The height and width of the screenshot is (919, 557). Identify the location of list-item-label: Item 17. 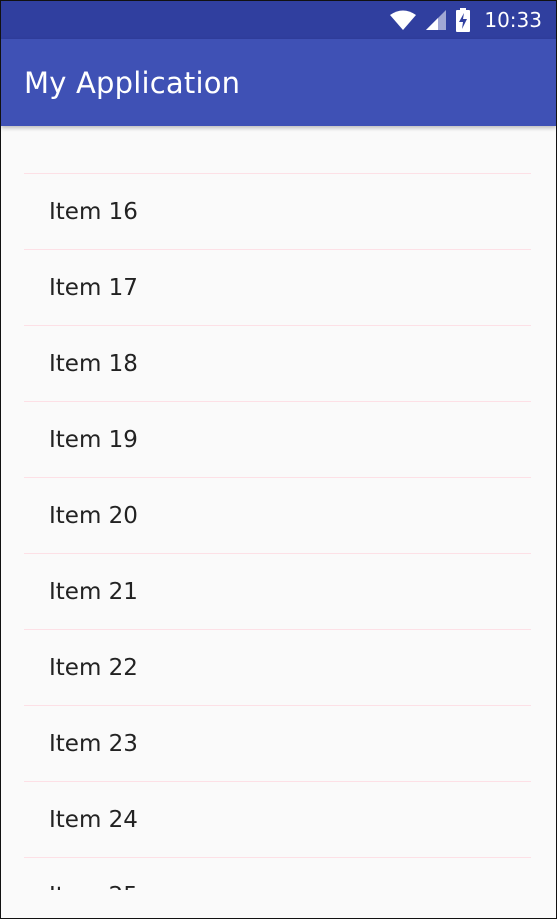
(93, 287).